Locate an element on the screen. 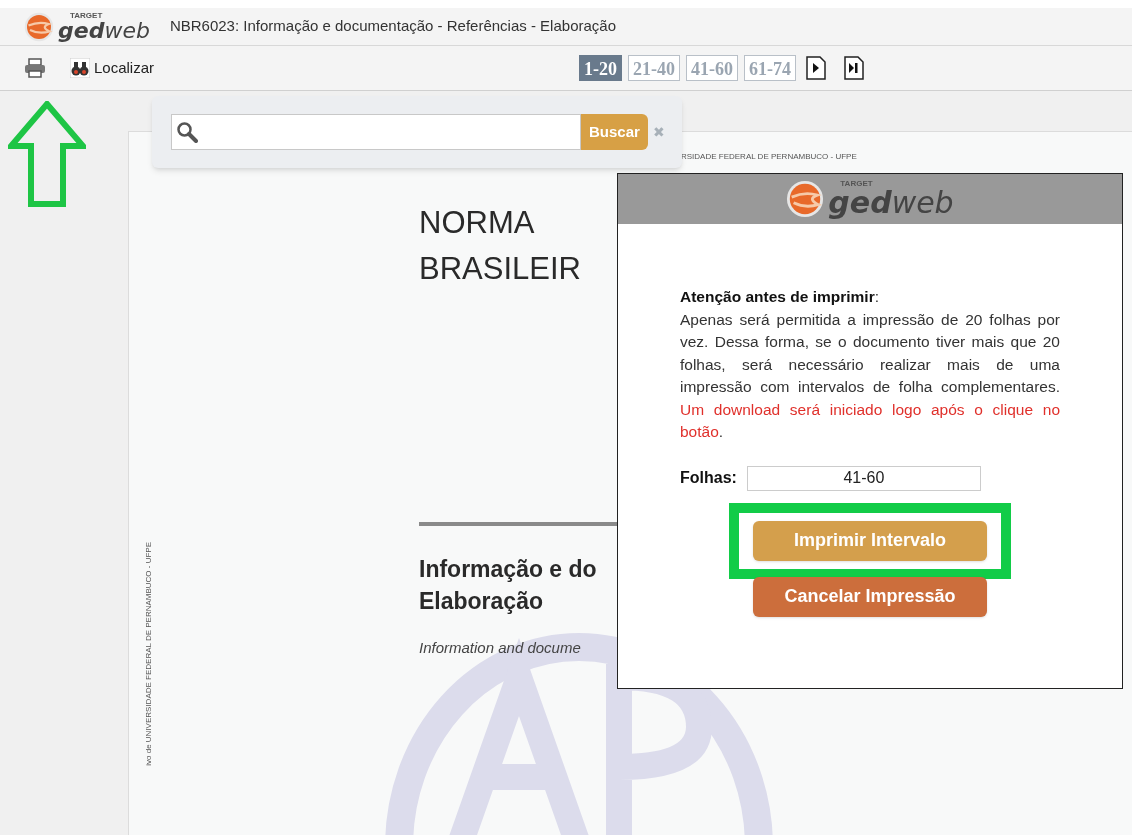 Image resolution: width=1132 pixels, height=835 pixels. page-range-tab: 61-74 is located at coordinates (770, 68).